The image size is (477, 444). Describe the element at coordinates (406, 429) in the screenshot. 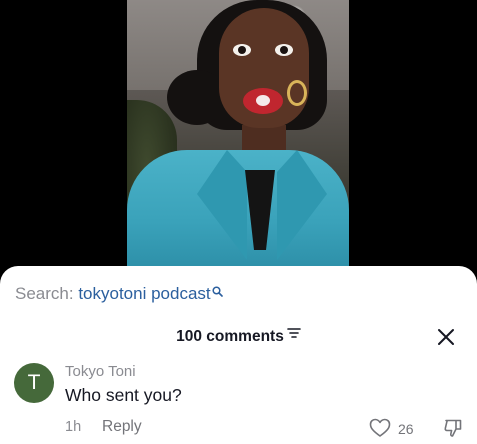

I see `like-count: 26` at that location.